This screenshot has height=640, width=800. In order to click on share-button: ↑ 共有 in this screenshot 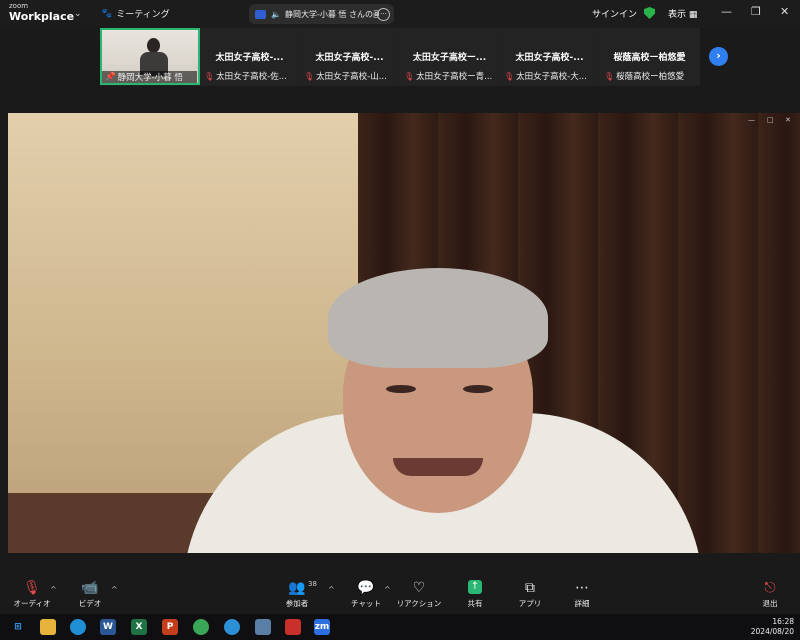, I will do `click(475, 594)`.